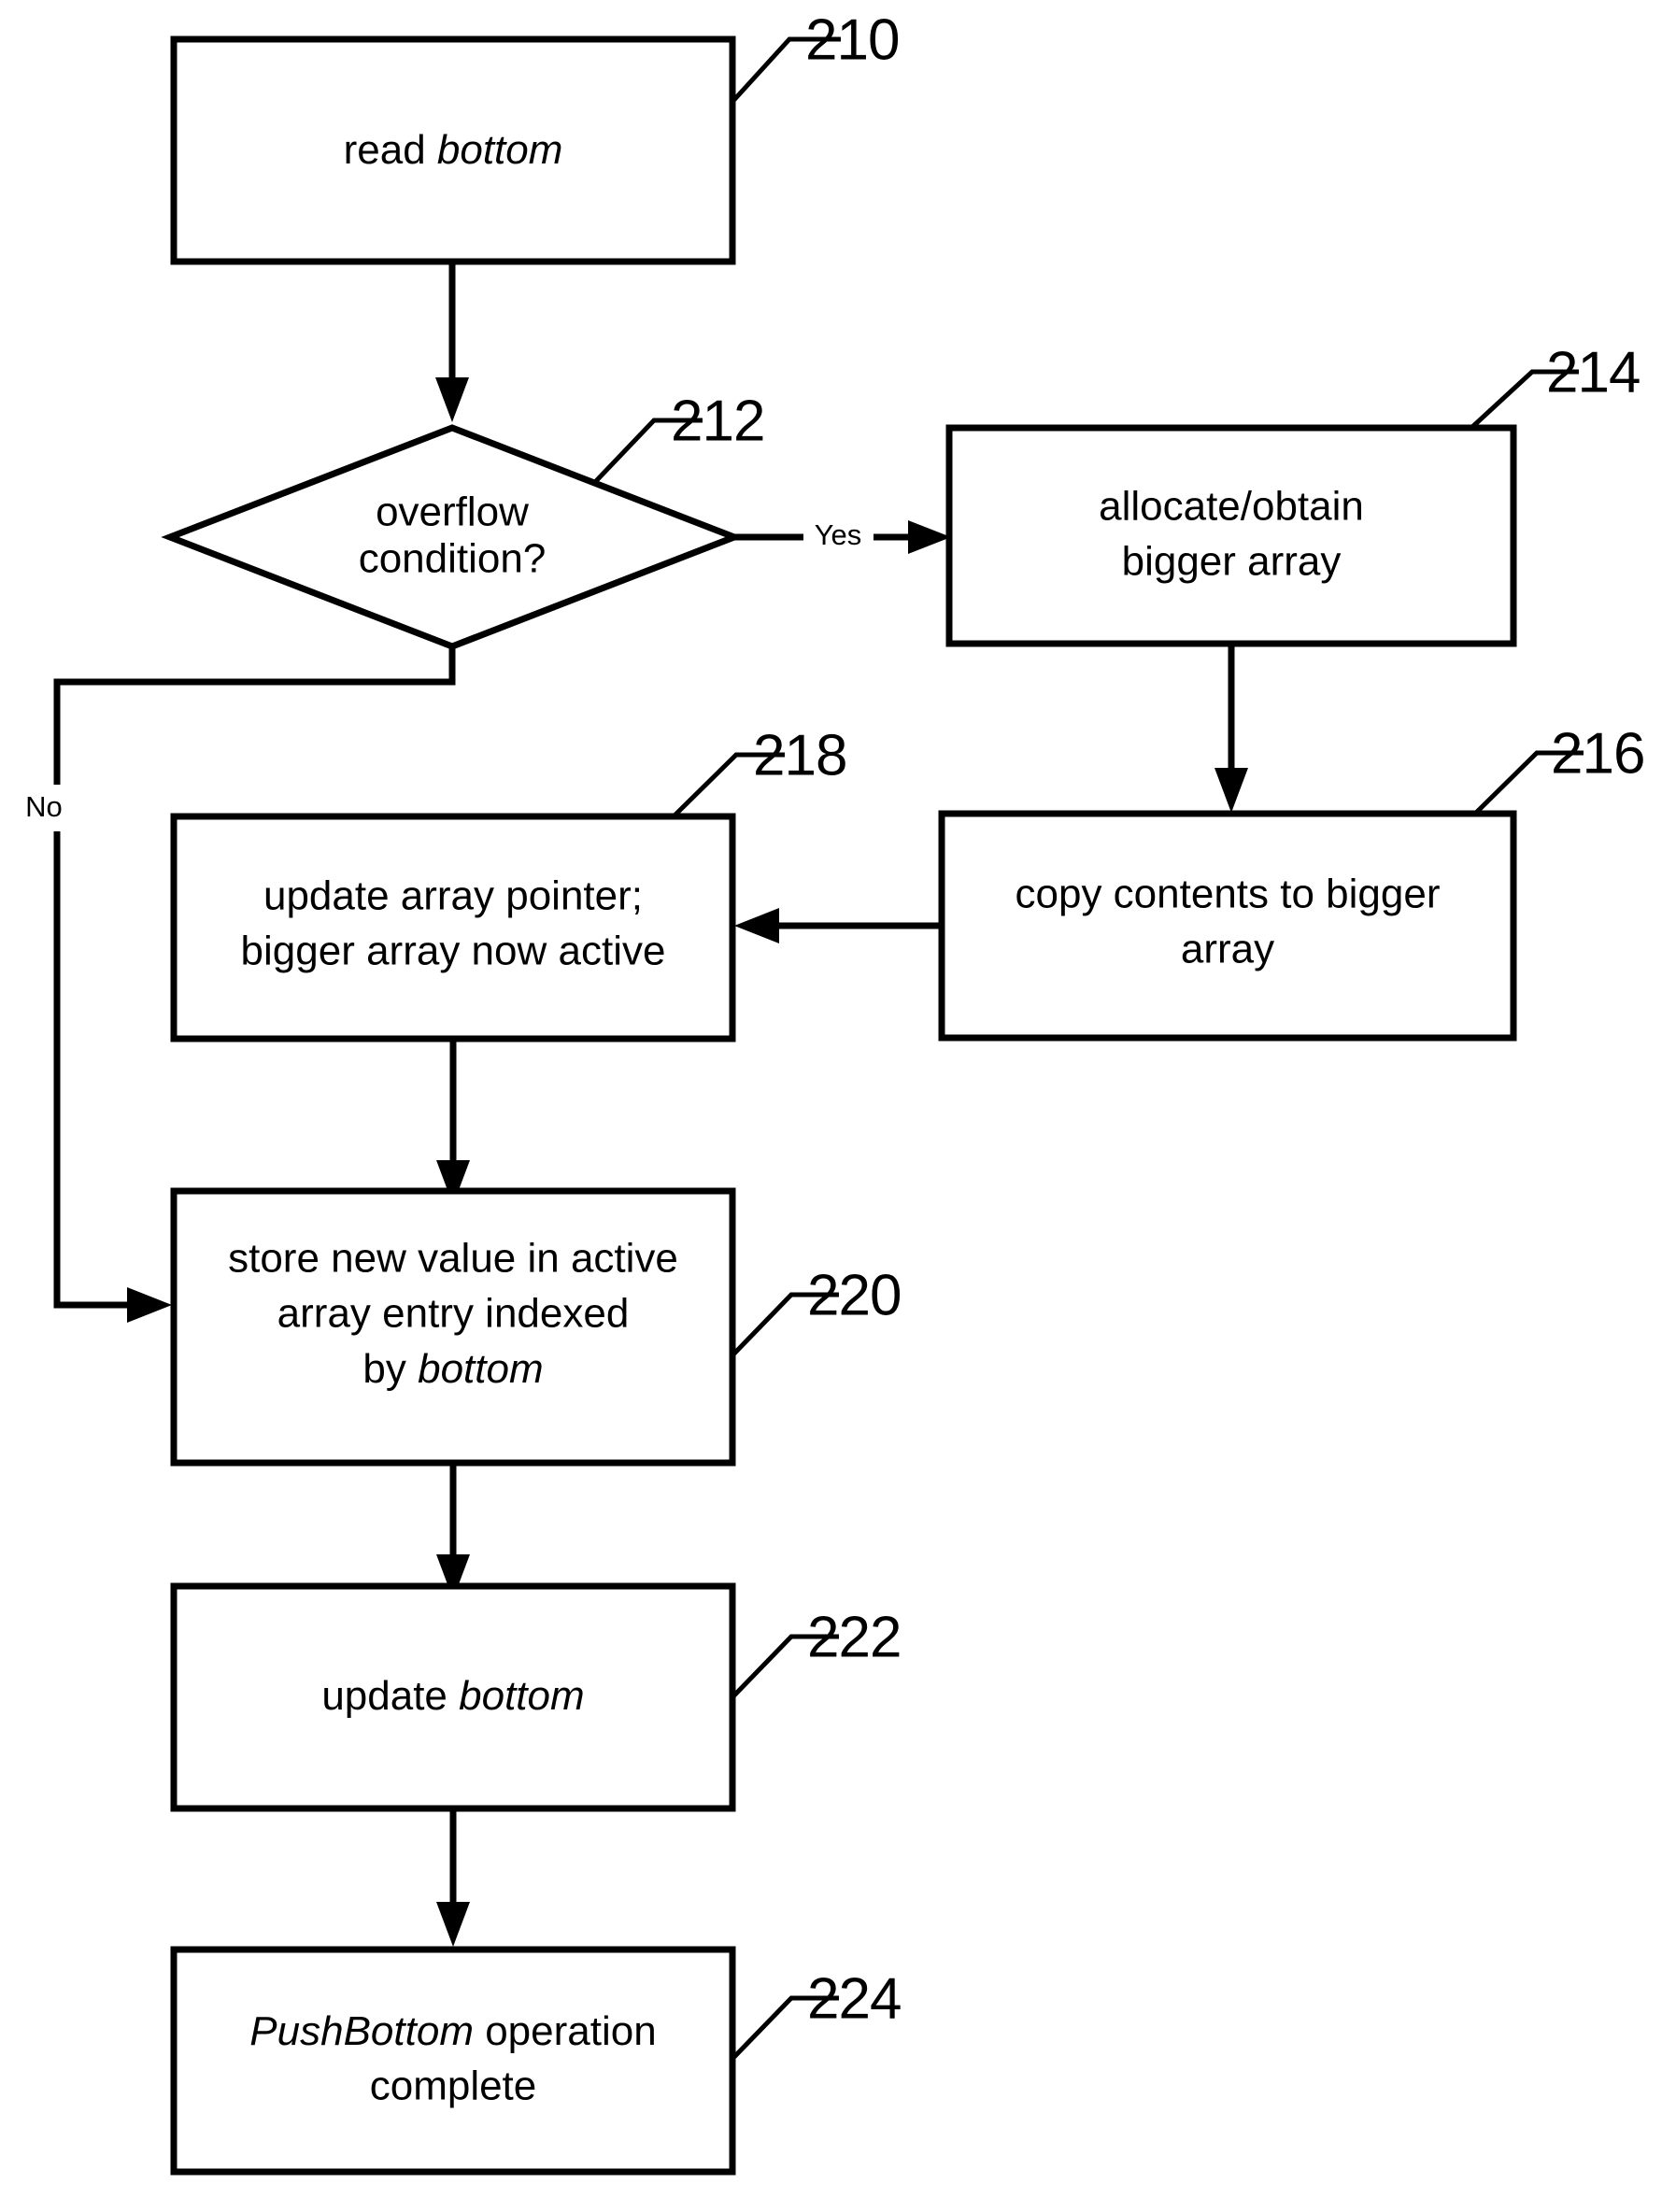  What do you see at coordinates (452, 512) in the screenshot?
I see `node-212-label-line-1: overflow` at bounding box center [452, 512].